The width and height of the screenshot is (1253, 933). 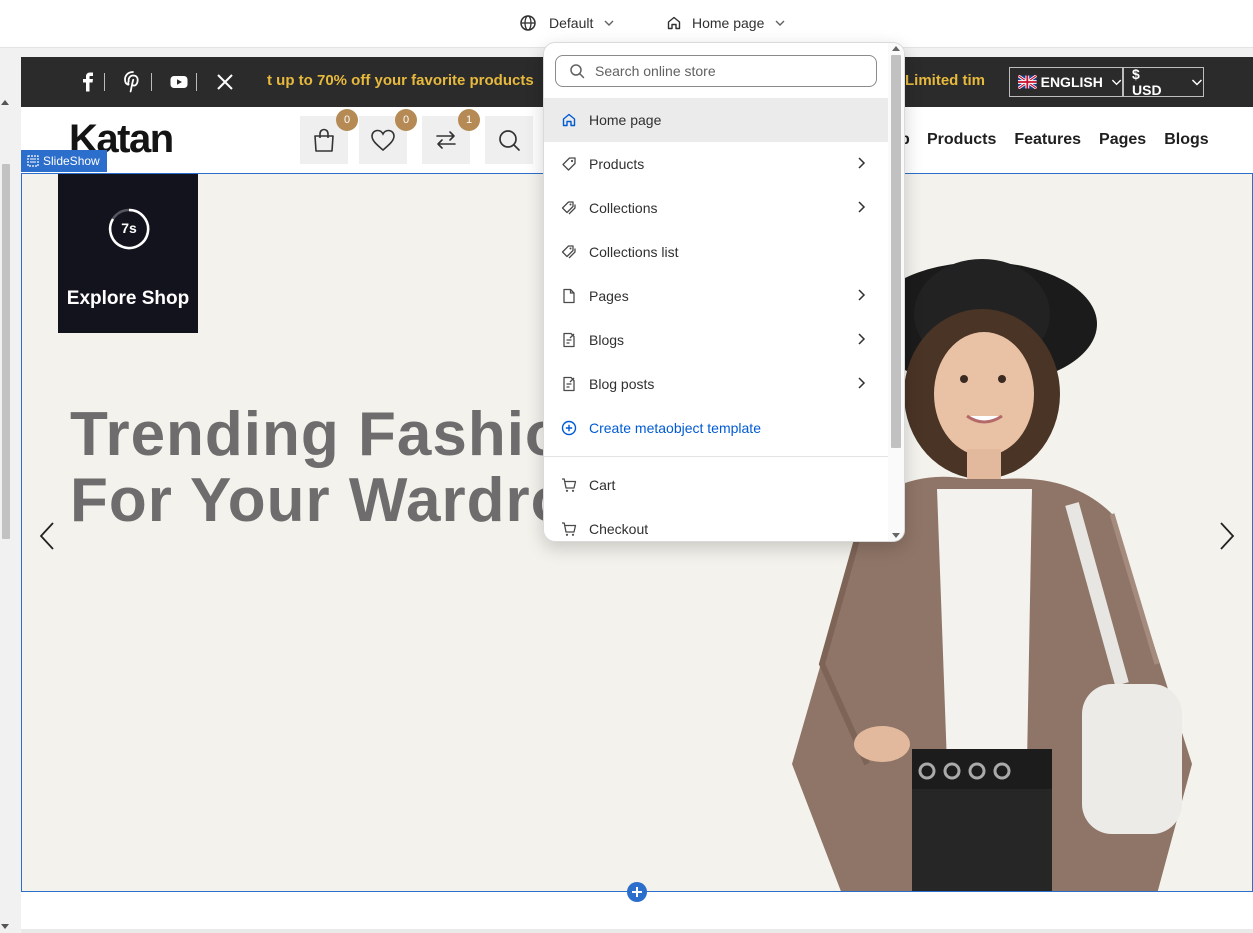 What do you see at coordinates (619, 529) in the screenshot?
I see `menu-item-label: Checkout` at bounding box center [619, 529].